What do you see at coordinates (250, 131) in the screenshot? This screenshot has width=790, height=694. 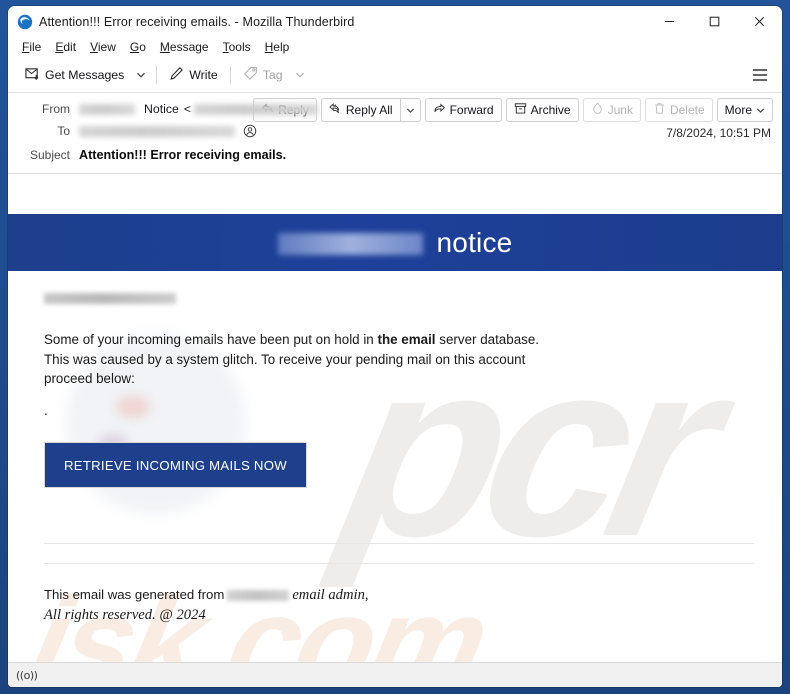 I see `contact-icon` at bounding box center [250, 131].